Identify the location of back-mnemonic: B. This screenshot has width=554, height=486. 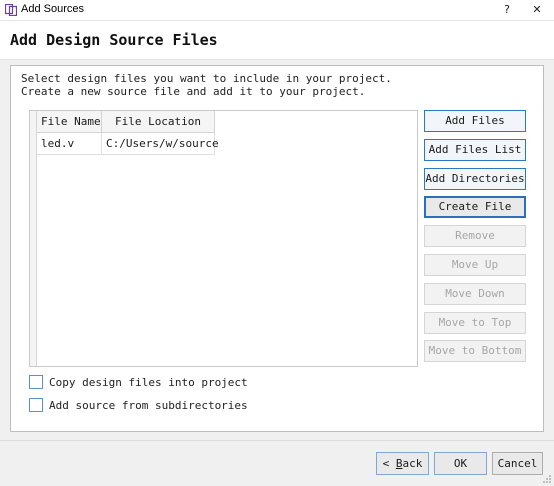
(399, 463).